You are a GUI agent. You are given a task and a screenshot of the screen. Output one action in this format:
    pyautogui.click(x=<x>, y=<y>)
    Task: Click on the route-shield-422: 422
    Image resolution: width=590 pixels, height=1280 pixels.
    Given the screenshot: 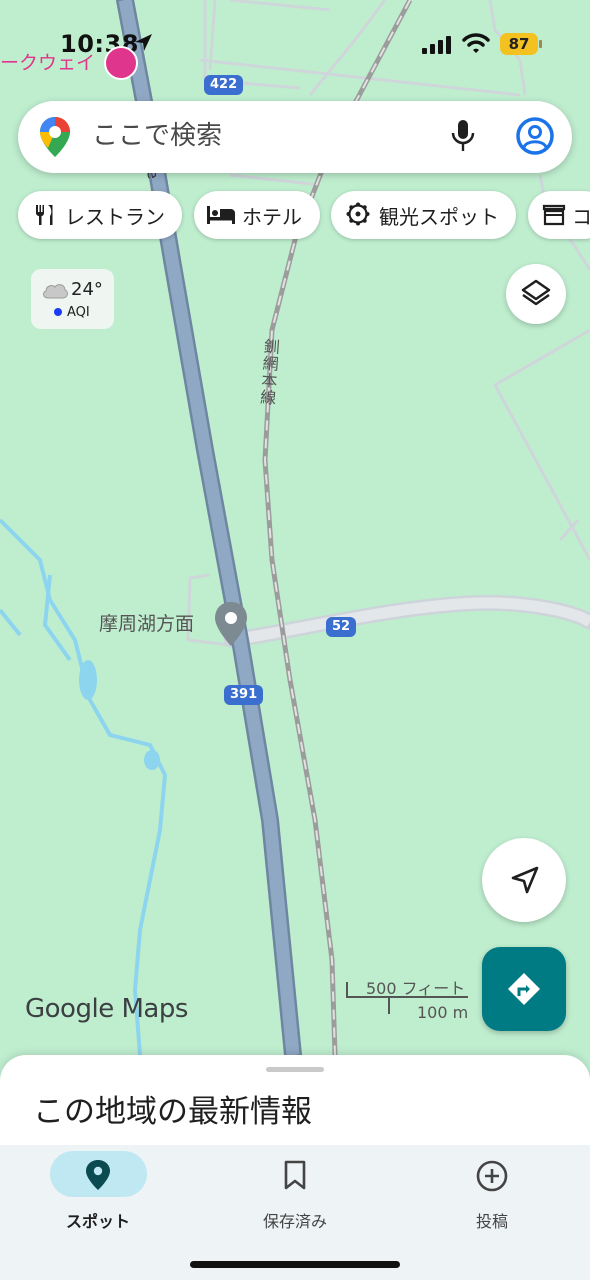 What is the action you would take?
    pyautogui.click(x=224, y=85)
    